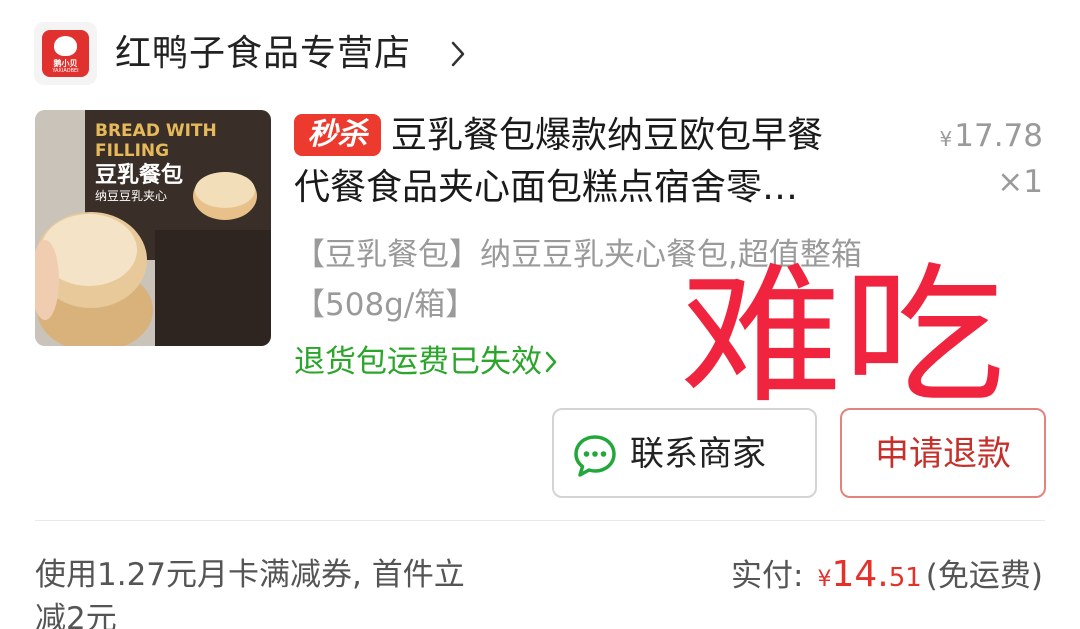 The width and height of the screenshot is (1080, 629). What do you see at coordinates (595, 456) in the screenshot?
I see `chat-bubble-icon` at bounding box center [595, 456].